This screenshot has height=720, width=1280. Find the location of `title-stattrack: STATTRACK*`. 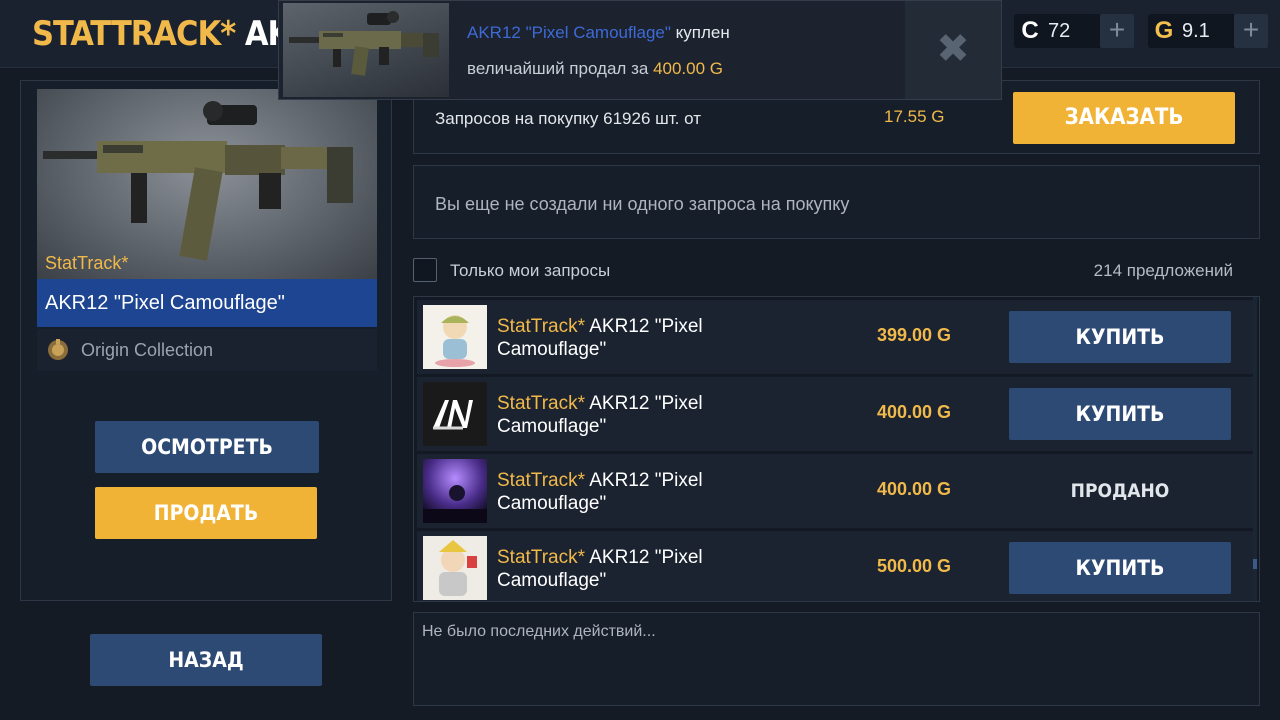

title-stattrack: STATTRACK* is located at coordinates (134, 34).